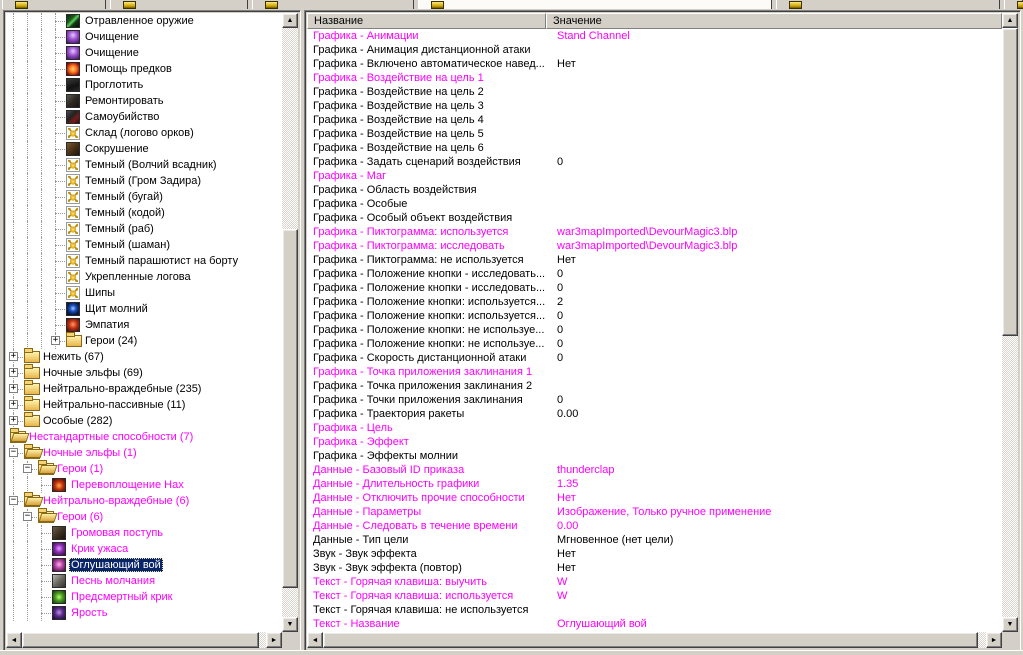 This screenshot has height=655, width=1023. What do you see at coordinates (654, 358) in the screenshot?
I see `property-row: Графика - Скорость дистанционной атаки 0` at bounding box center [654, 358].